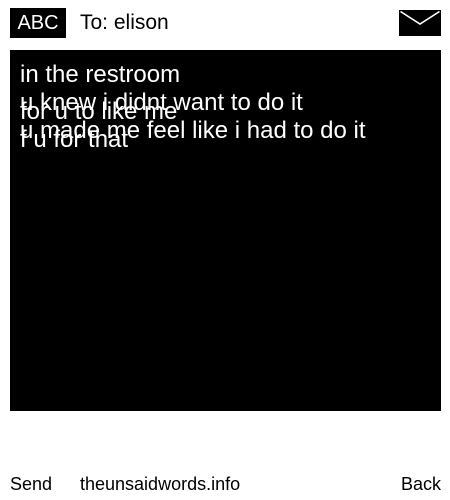 Image resolution: width=450 pixels, height=500 pixels. Describe the element at coordinates (38, 23) in the screenshot. I see `input-mode-badge: ABC` at that location.